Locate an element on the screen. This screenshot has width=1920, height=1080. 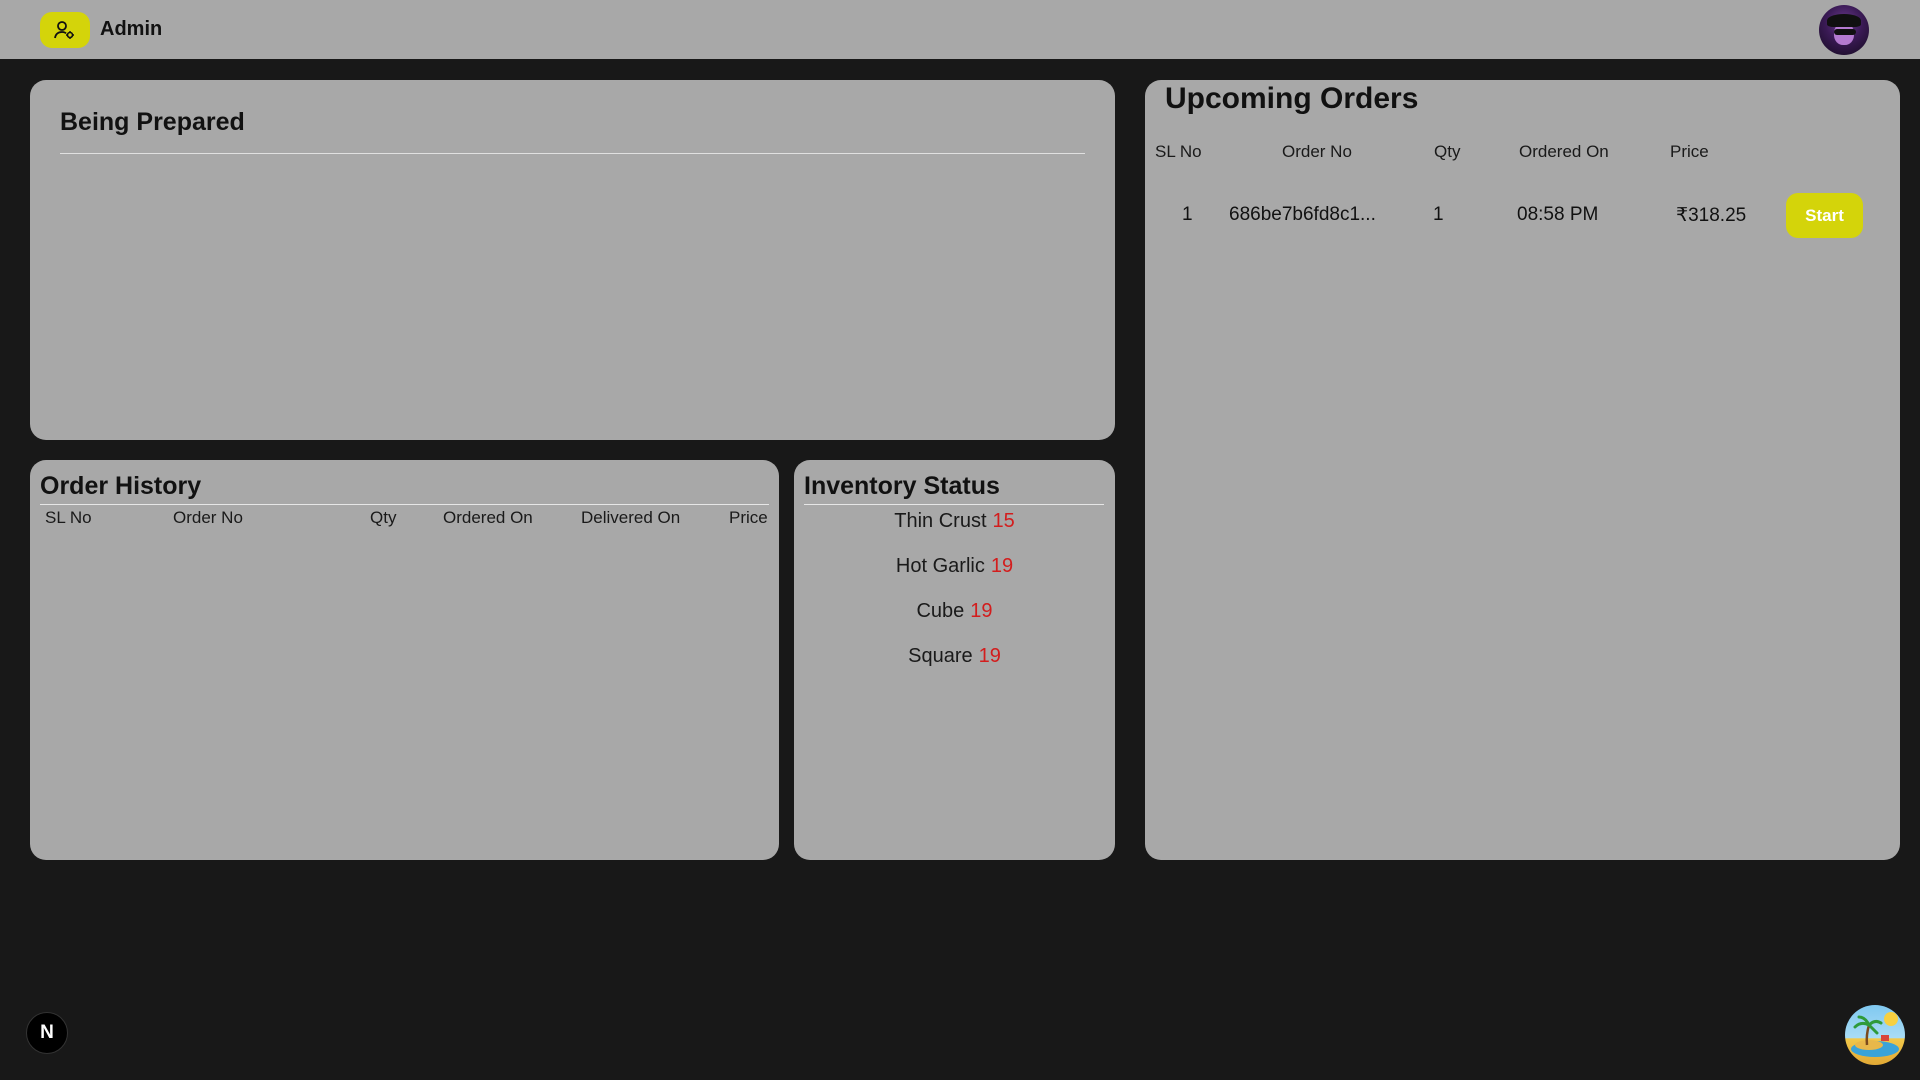
order-price: ₹318.25 is located at coordinates (1711, 215).